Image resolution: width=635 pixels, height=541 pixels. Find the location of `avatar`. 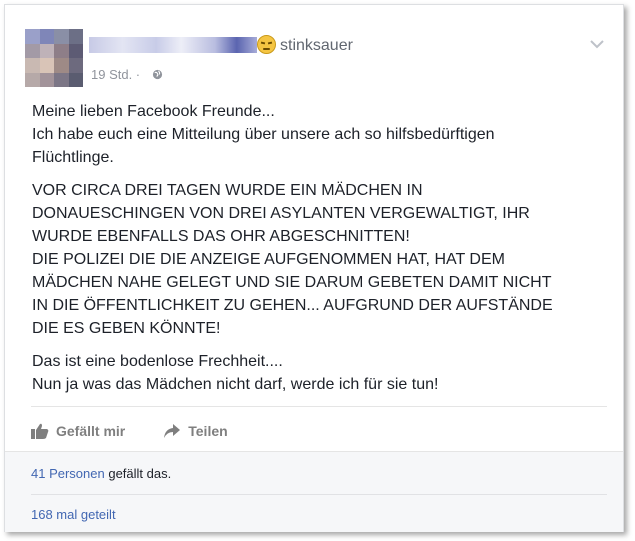

avatar is located at coordinates (54, 58).